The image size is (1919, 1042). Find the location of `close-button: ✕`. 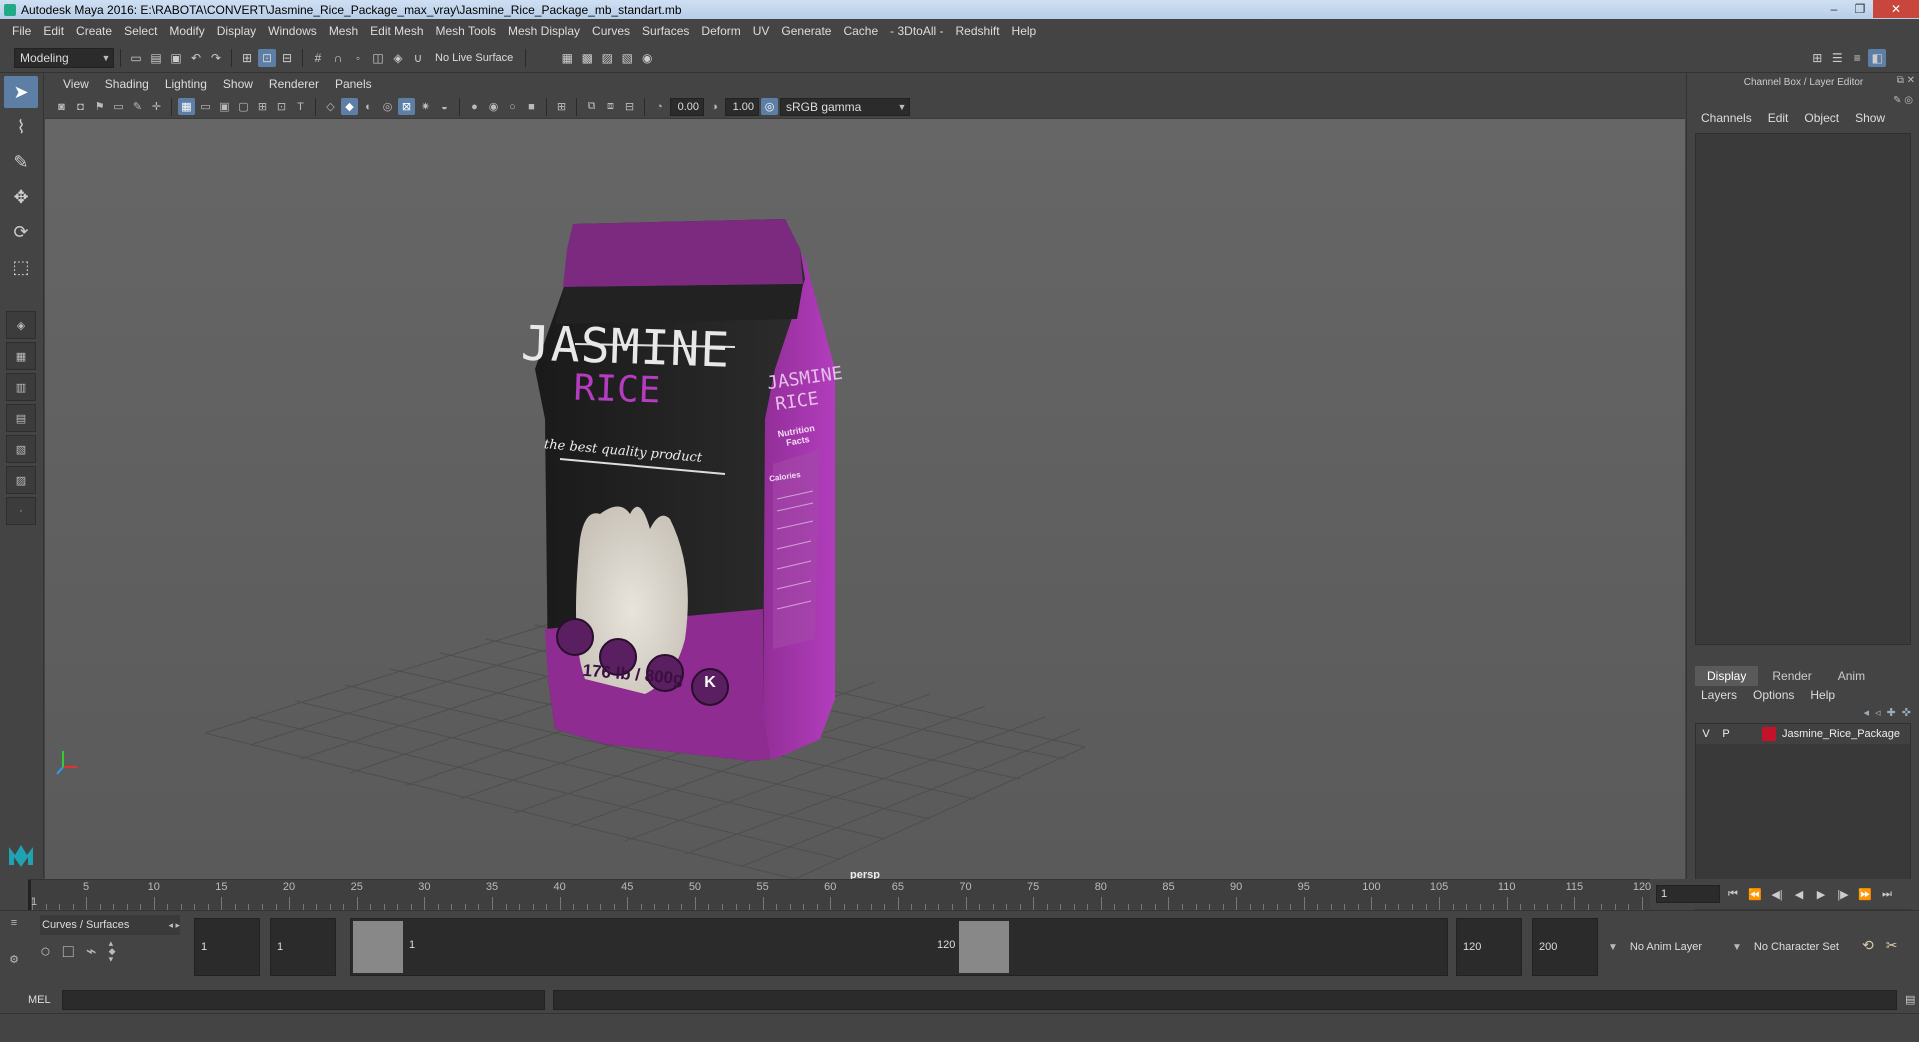

close-button: ✕ is located at coordinates (1896, 9).